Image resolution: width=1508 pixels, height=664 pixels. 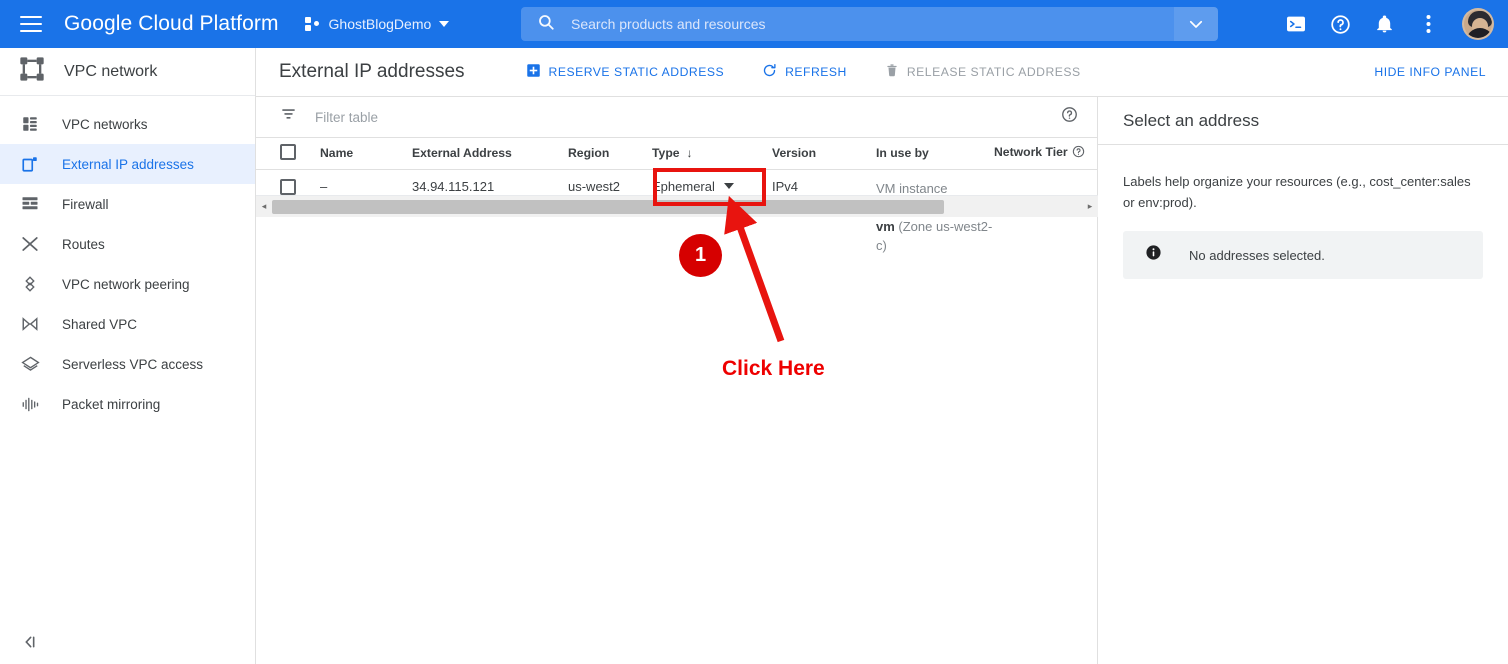 I want to click on sidebar-header: VPC network, so click(x=127, y=72).